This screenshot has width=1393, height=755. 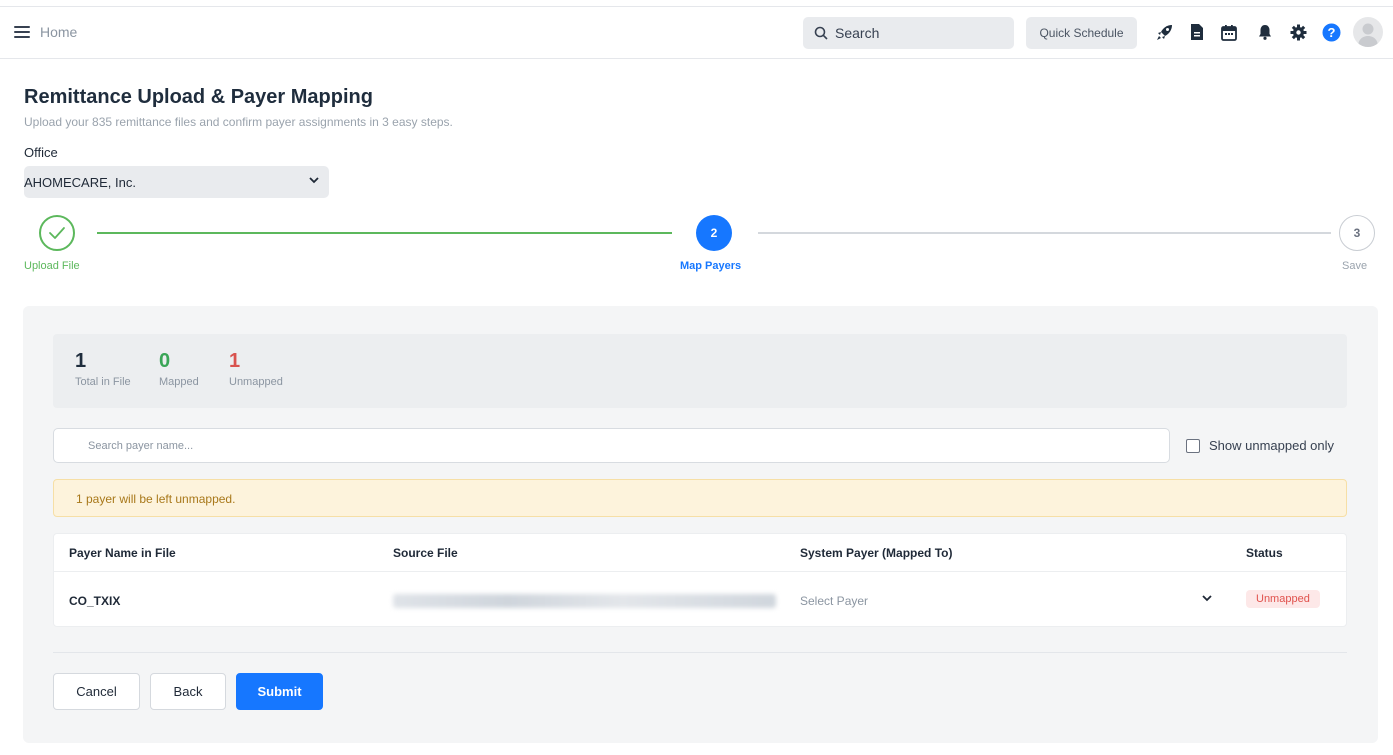 What do you see at coordinates (1355, 266) in the screenshot?
I see `step-3-label: Save` at bounding box center [1355, 266].